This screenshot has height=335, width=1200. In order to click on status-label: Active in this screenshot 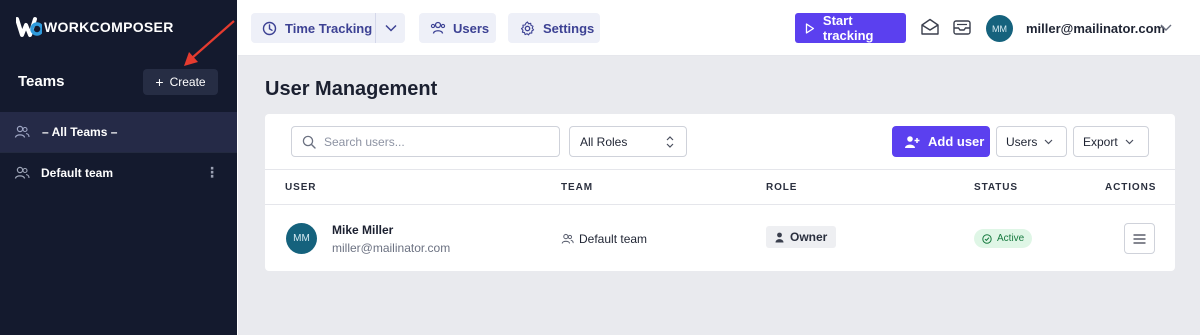, I will do `click(1011, 238)`.